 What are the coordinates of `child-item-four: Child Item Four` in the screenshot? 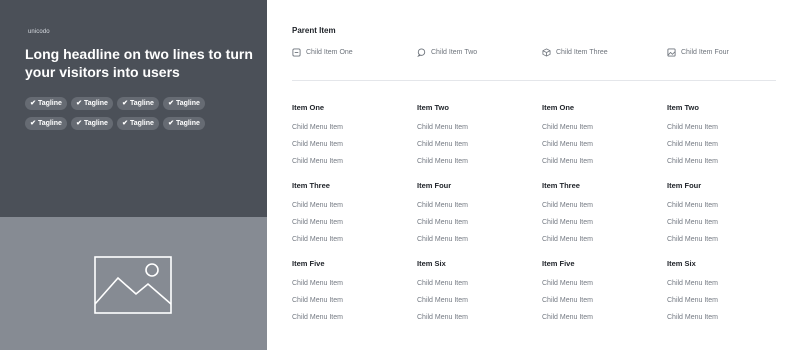 It's located at (698, 52).